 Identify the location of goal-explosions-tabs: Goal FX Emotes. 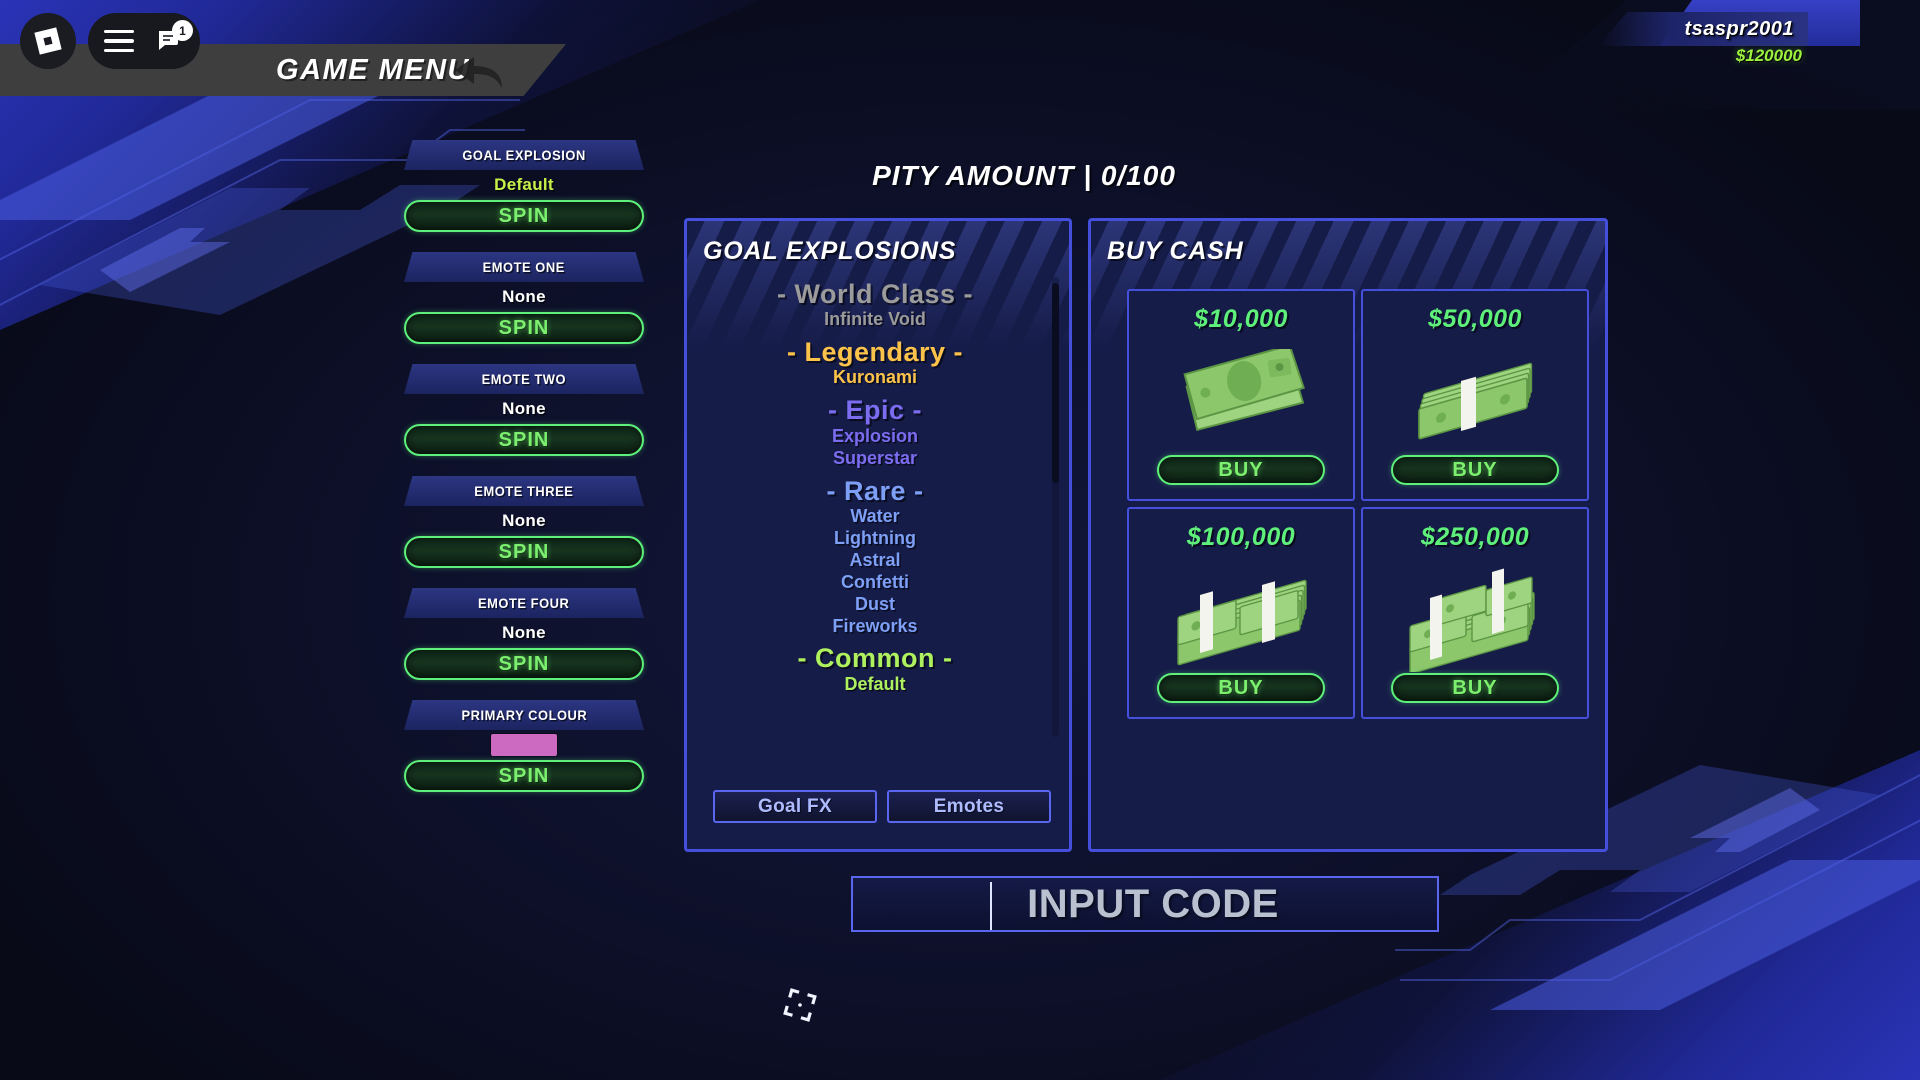
(882, 806).